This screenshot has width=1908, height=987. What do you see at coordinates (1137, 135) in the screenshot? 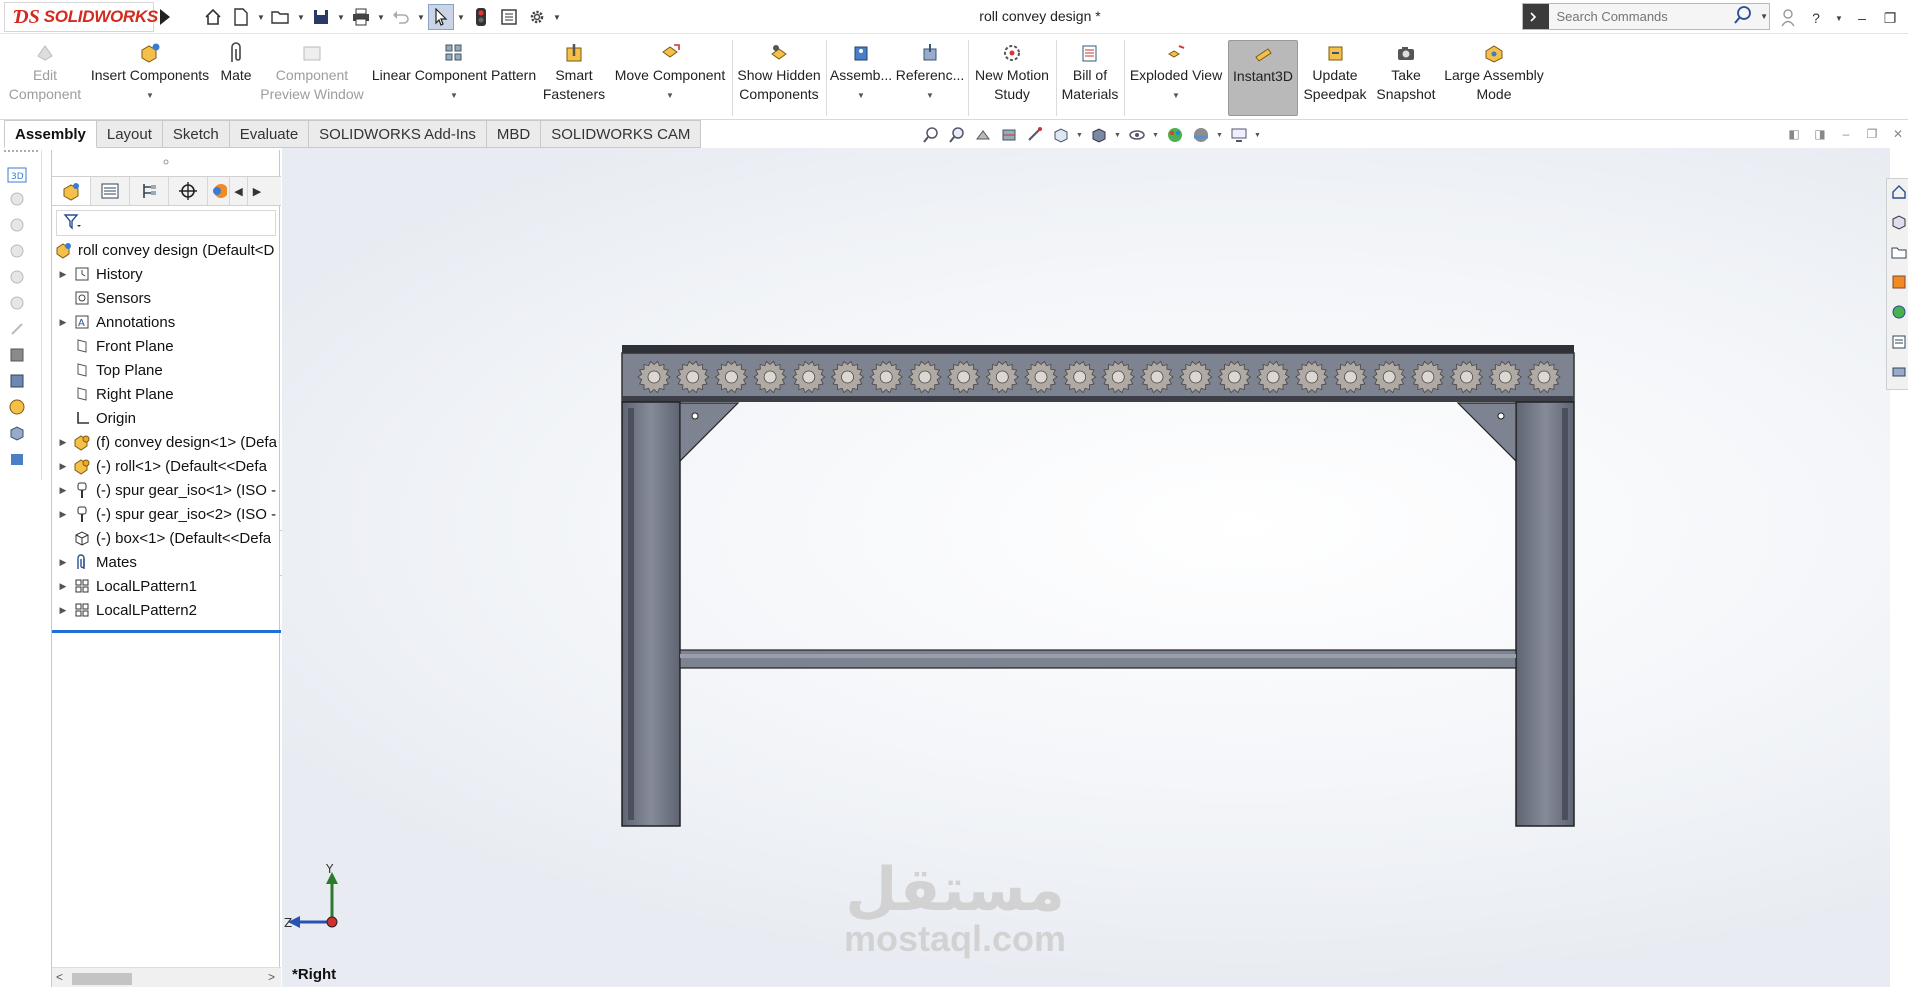
I see `hide-show-items-icon` at bounding box center [1137, 135].